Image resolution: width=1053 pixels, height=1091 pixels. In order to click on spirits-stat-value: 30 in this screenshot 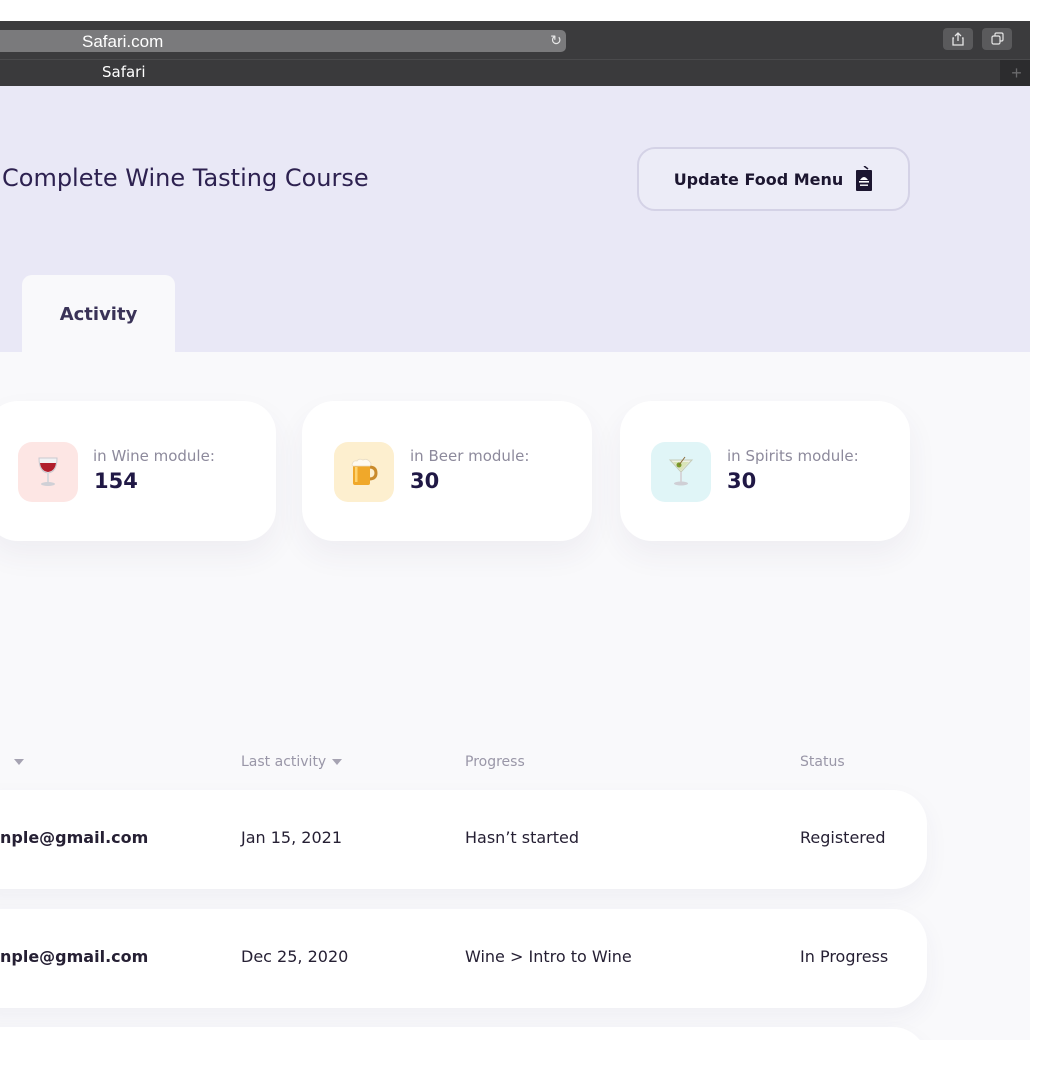, I will do `click(742, 481)`.